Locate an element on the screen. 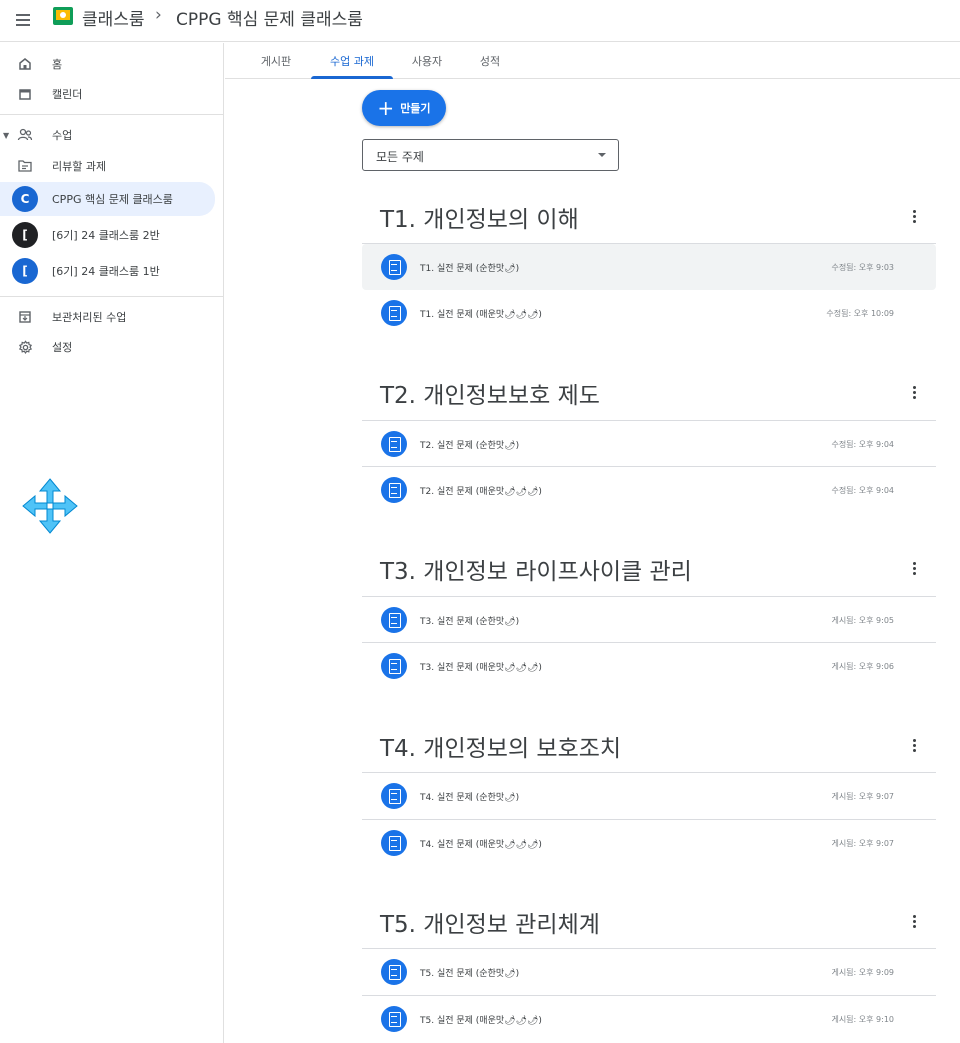 The image size is (960, 1043). assignment-date: 게시됨: 오후 9:06 is located at coordinates (862, 666).